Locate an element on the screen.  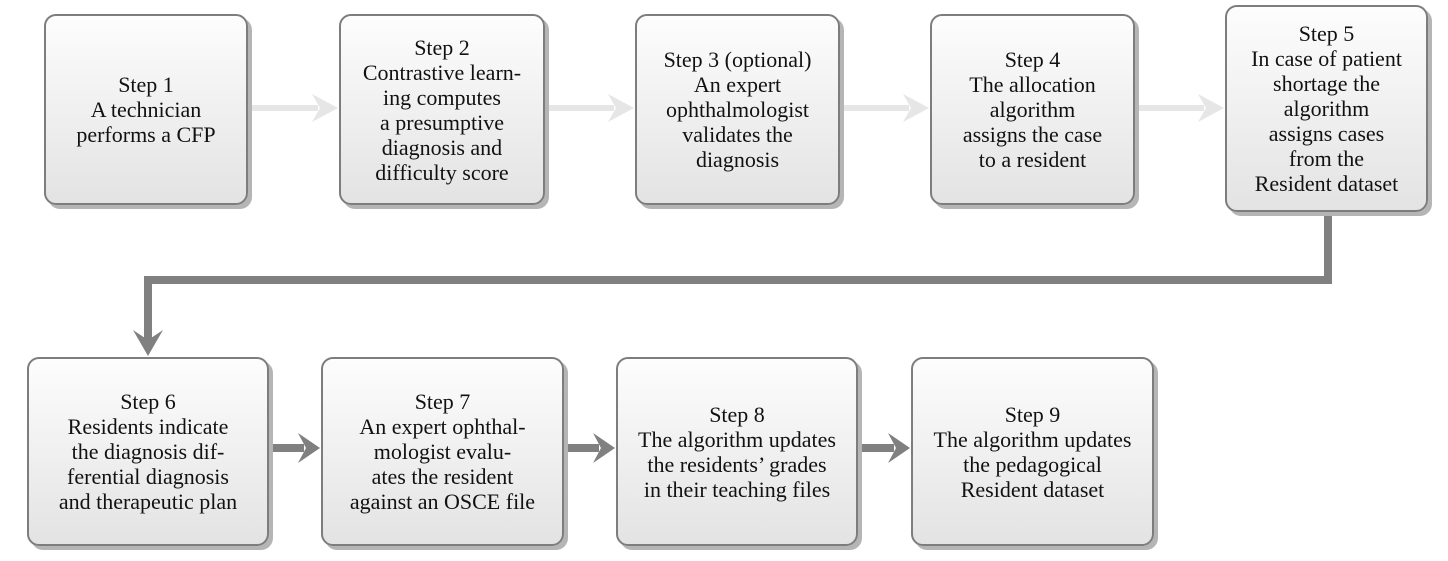
step-text-line: to a resident is located at coordinates (1032, 159).